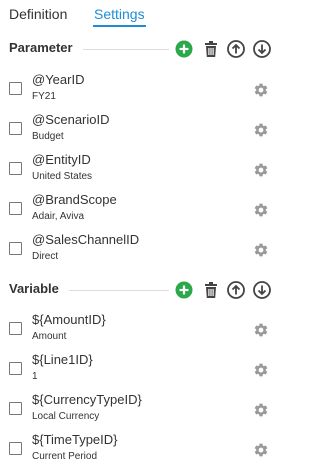 This screenshot has width=320, height=469. What do you see at coordinates (62, 176) in the screenshot?
I see `item-value: United States` at bounding box center [62, 176].